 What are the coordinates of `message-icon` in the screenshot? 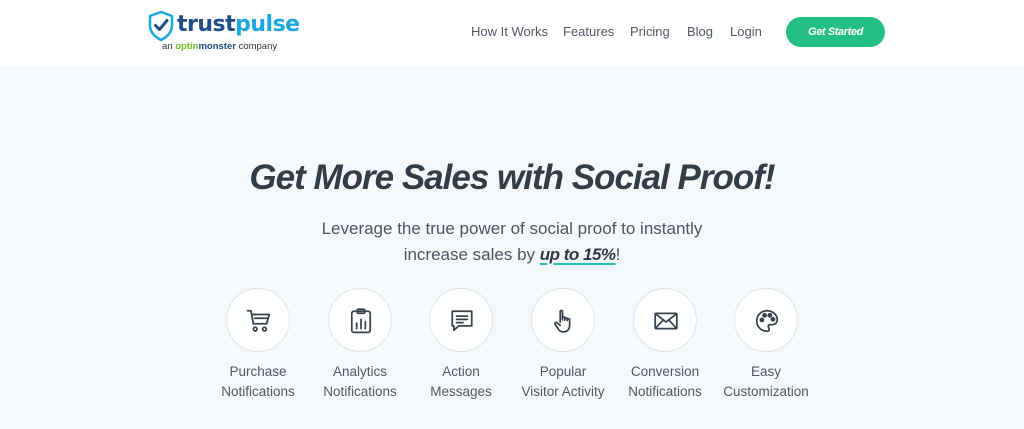 It's located at (462, 321).